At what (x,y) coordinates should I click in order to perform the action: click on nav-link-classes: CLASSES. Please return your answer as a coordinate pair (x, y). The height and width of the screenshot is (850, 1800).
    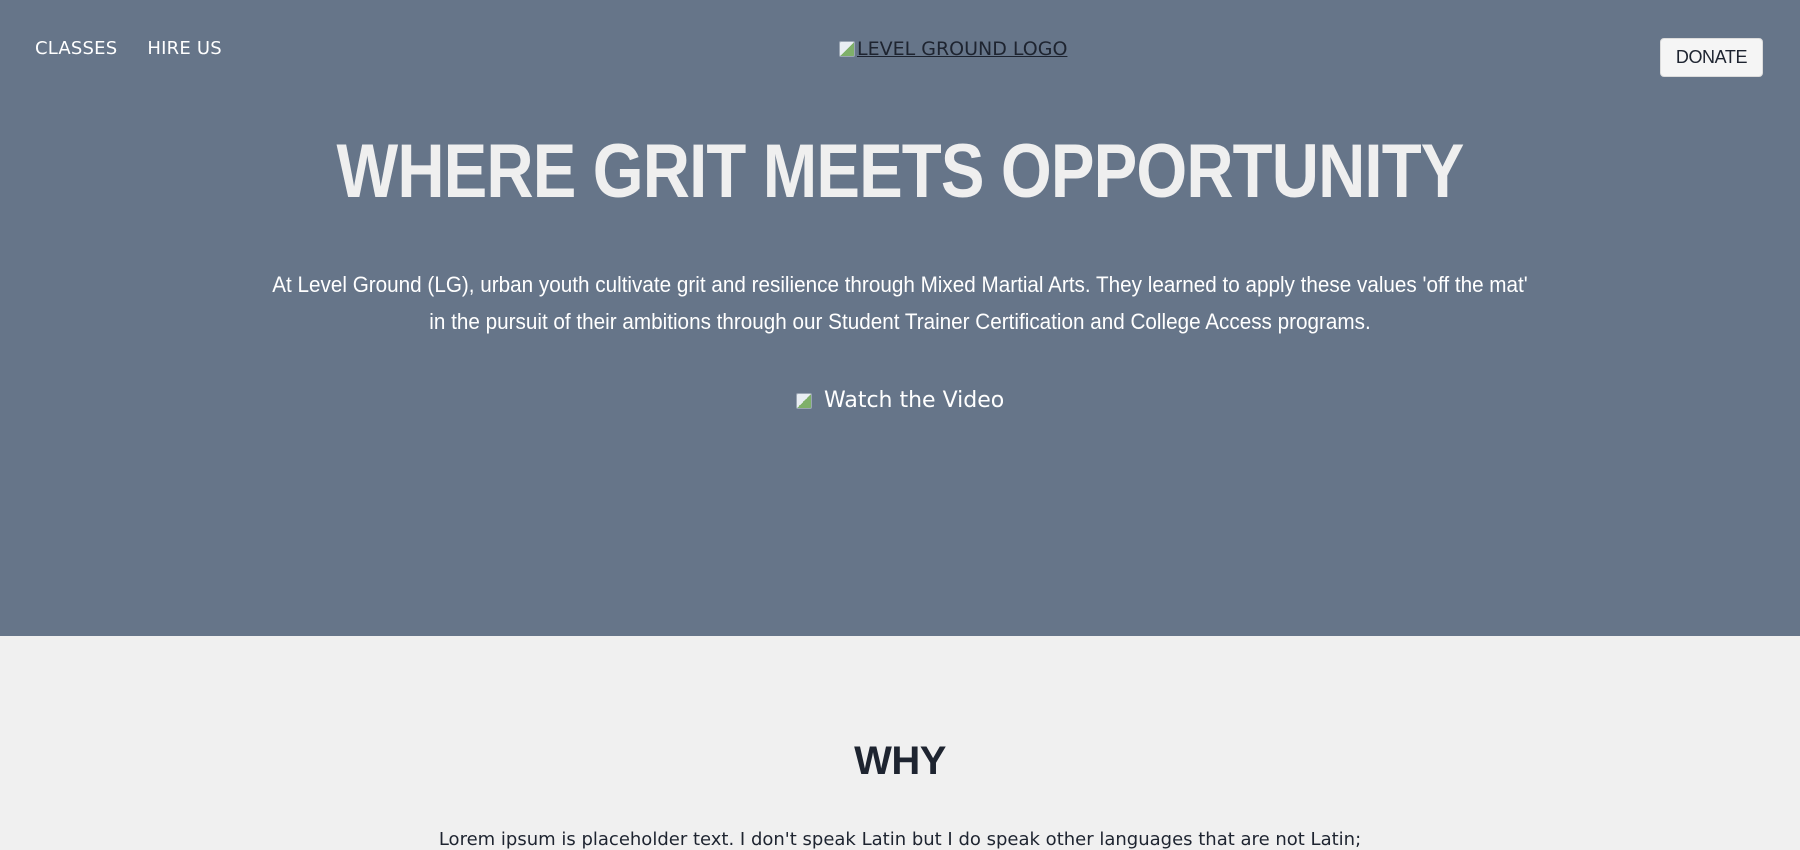
    Looking at the image, I should click on (76, 48).